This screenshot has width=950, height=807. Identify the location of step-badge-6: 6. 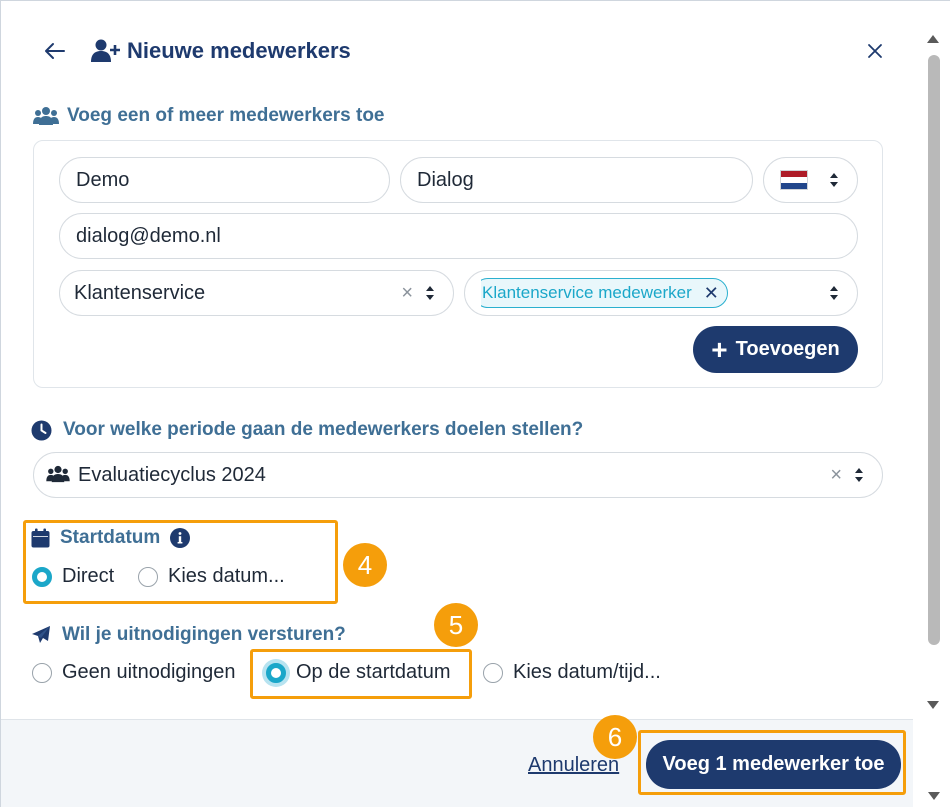
(615, 737).